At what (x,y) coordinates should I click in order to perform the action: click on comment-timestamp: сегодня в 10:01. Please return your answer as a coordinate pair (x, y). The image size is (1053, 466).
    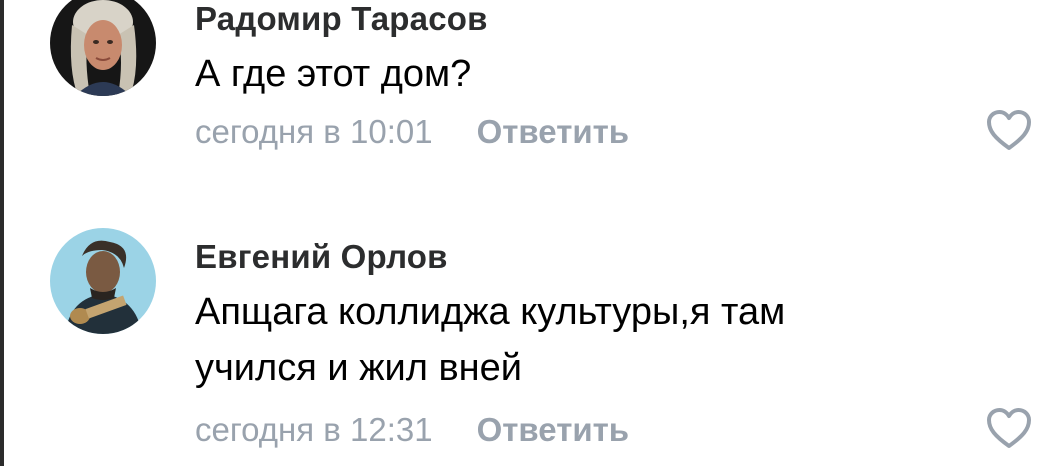
    Looking at the image, I should click on (314, 131).